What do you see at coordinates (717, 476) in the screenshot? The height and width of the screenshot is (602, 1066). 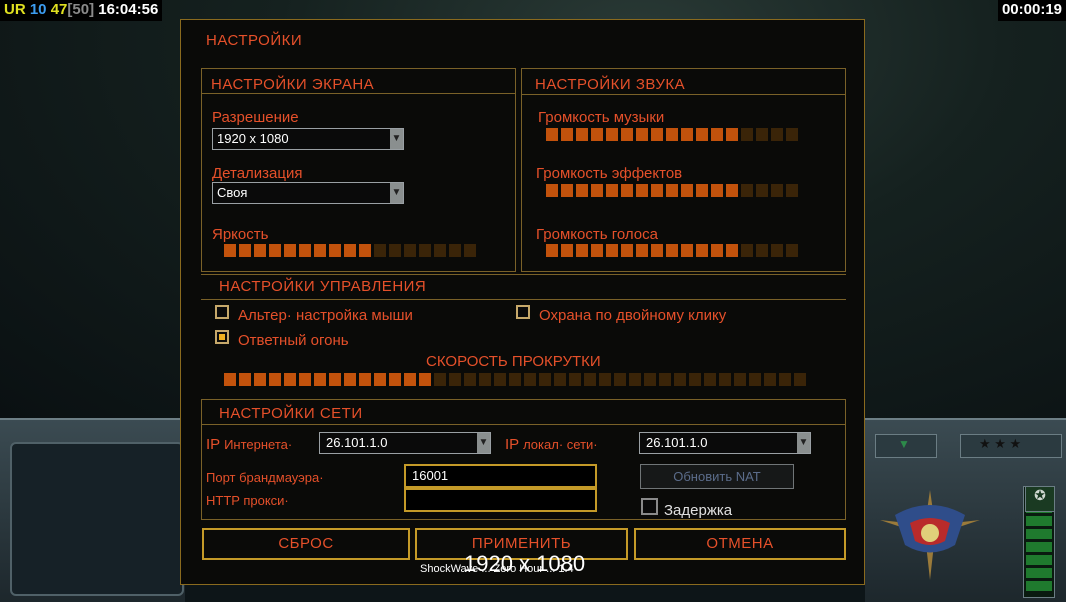 I see `update-nat-button: Обновить NAT` at bounding box center [717, 476].